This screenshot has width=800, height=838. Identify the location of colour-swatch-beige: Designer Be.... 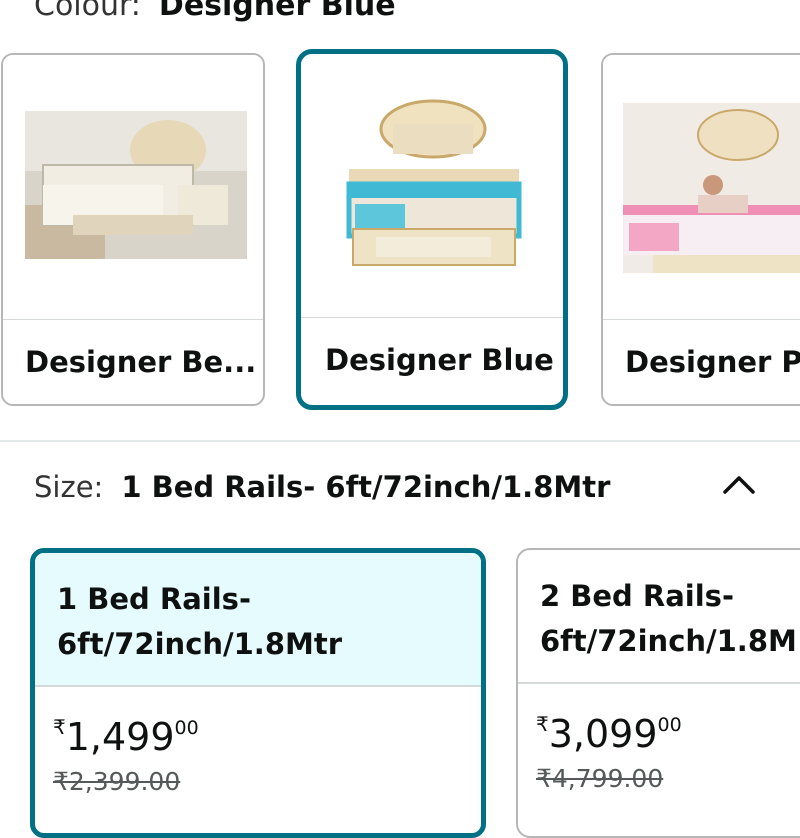
(133, 229).